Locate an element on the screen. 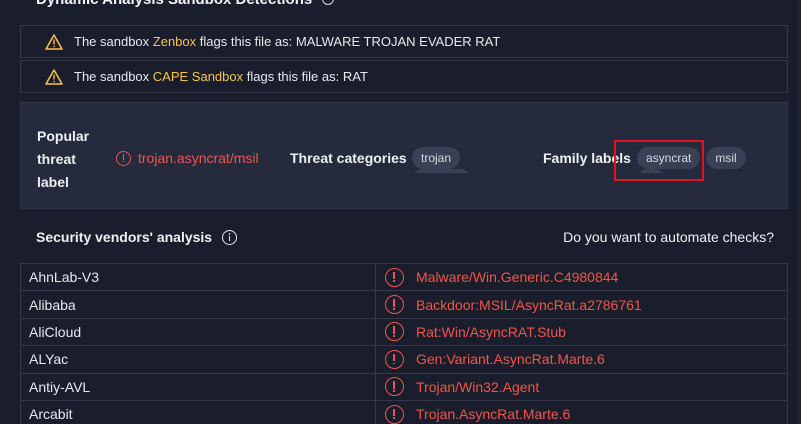  sandbox-vendor-link: Zenbox is located at coordinates (174, 41).